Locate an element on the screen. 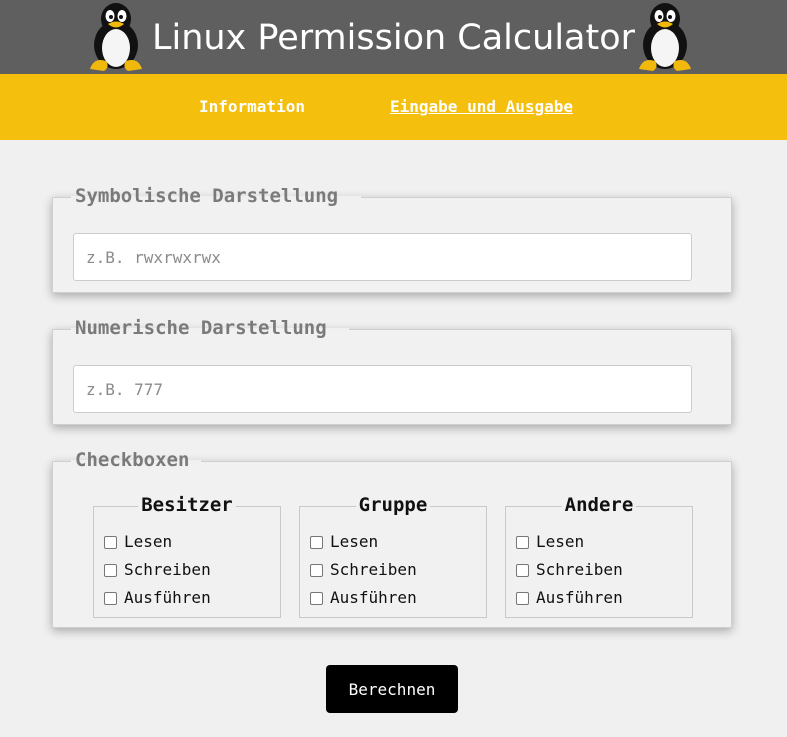 Image resolution: width=787 pixels, height=737 pixels. checkbox-andere-ausfuehren: Ausführen is located at coordinates (569, 598).